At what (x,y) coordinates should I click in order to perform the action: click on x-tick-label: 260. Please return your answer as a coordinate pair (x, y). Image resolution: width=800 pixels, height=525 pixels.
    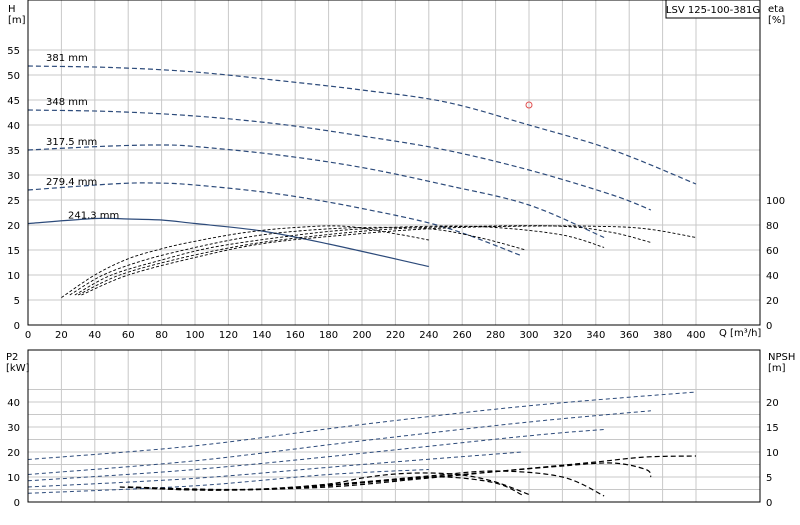
    Looking at the image, I should click on (462, 335).